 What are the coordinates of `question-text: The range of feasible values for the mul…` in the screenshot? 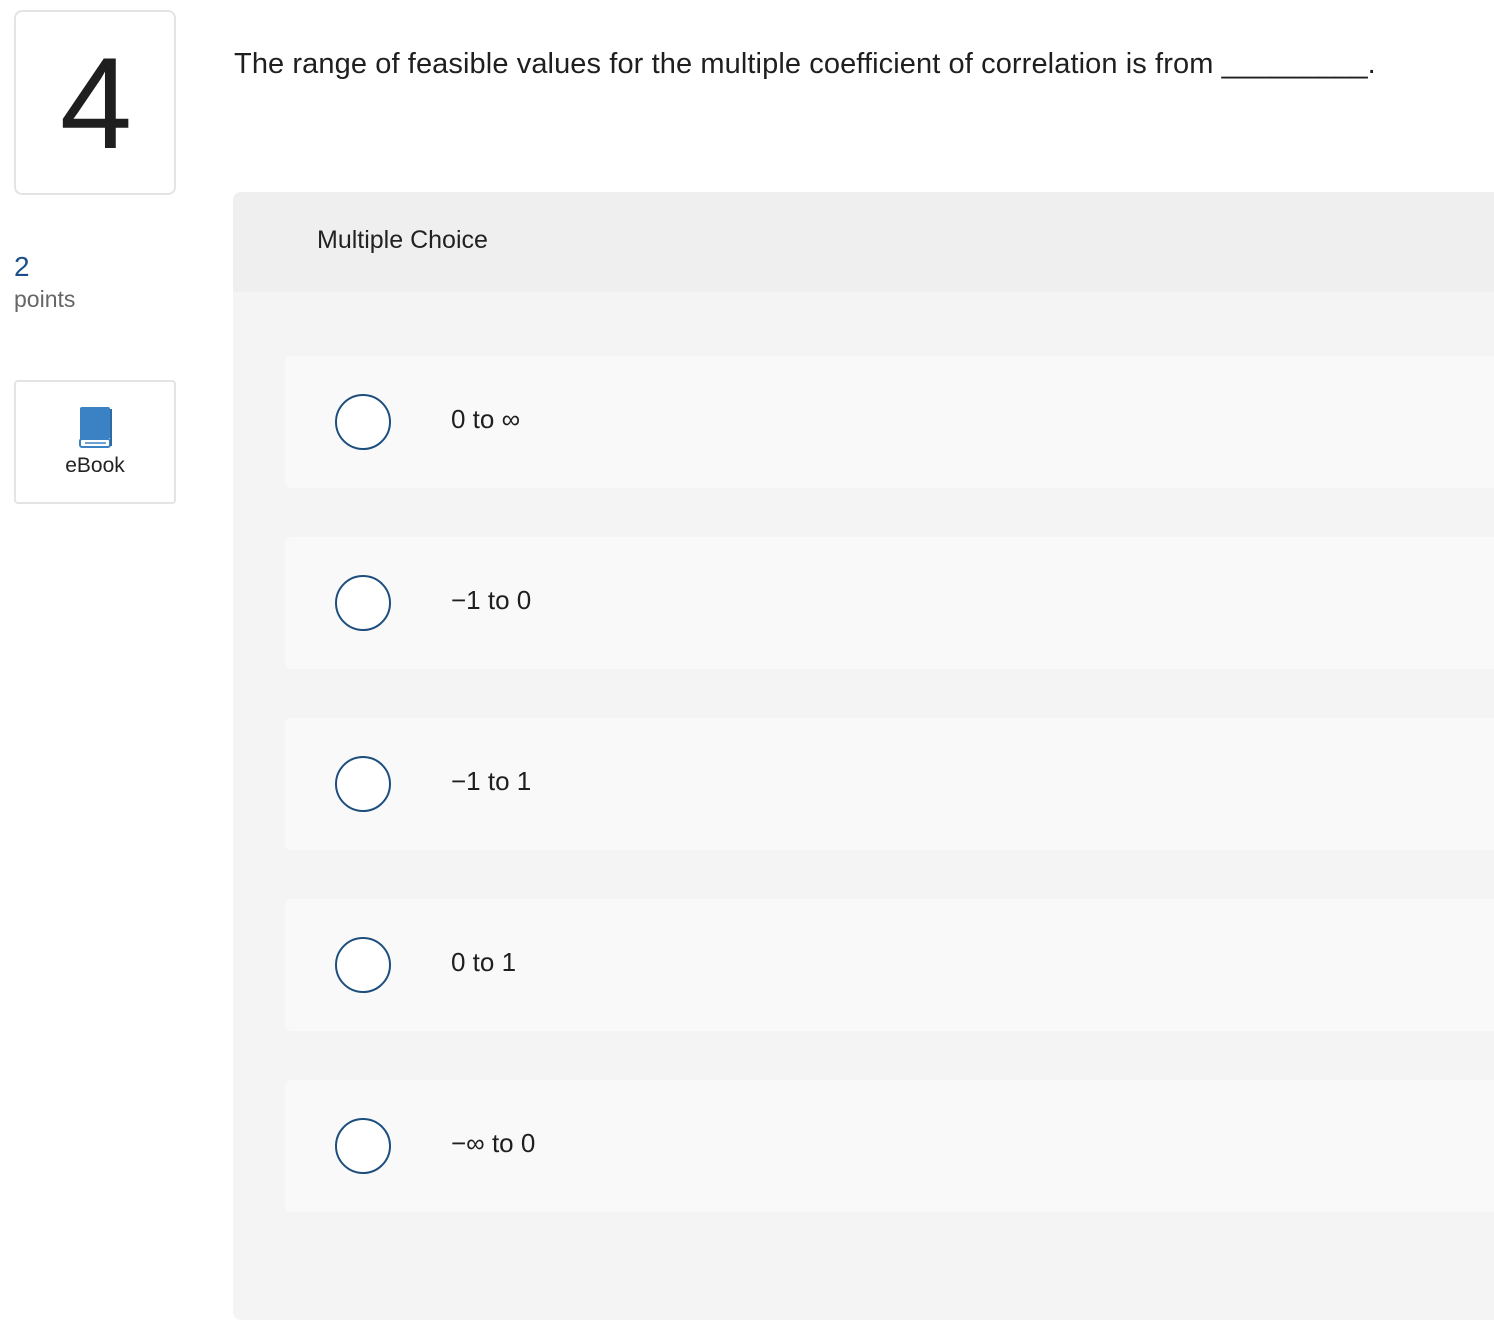 It's located at (805, 64).